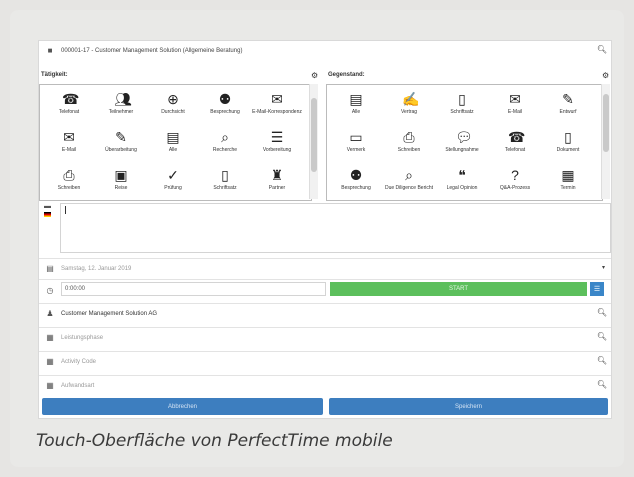 The height and width of the screenshot is (477, 634). What do you see at coordinates (325, 361) in the screenshot?
I see `activity-code-row: ▦ Activity Code 🔍︎` at bounding box center [325, 361].